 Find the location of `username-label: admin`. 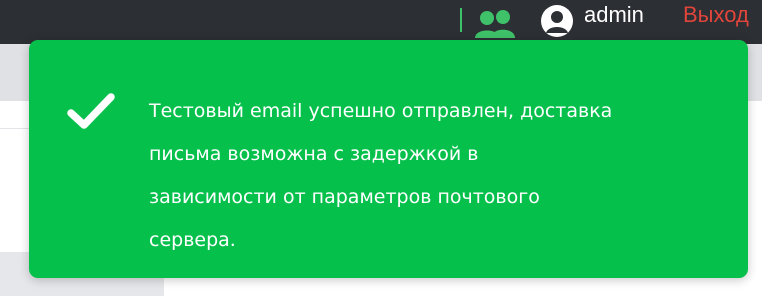

username-label: admin is located at coordinates (614, 15).